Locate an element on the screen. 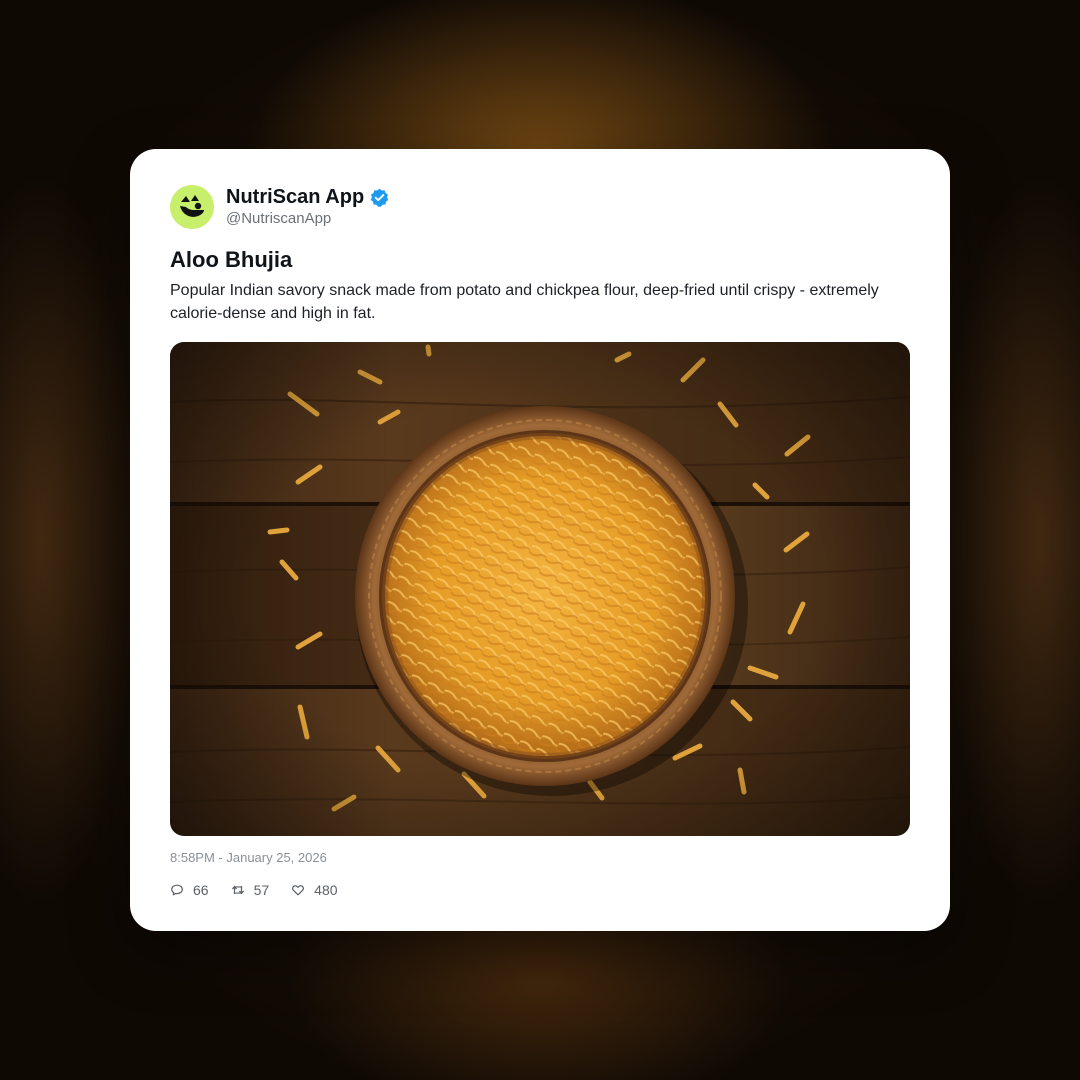 The height and width of the screenshot is (1080, 1080). verified-badge-icon is located at coordinates (379, 197).